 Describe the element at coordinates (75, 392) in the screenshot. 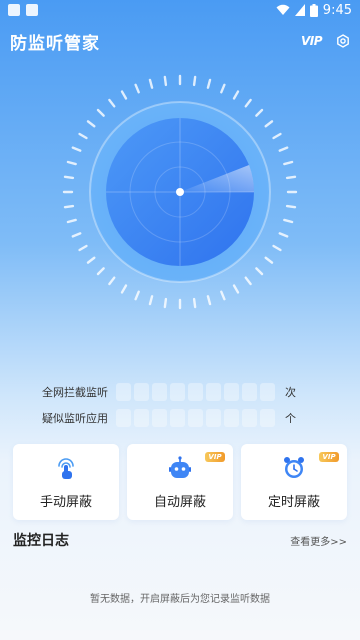

I see `stat-label: 全网拦截监听` at that location.